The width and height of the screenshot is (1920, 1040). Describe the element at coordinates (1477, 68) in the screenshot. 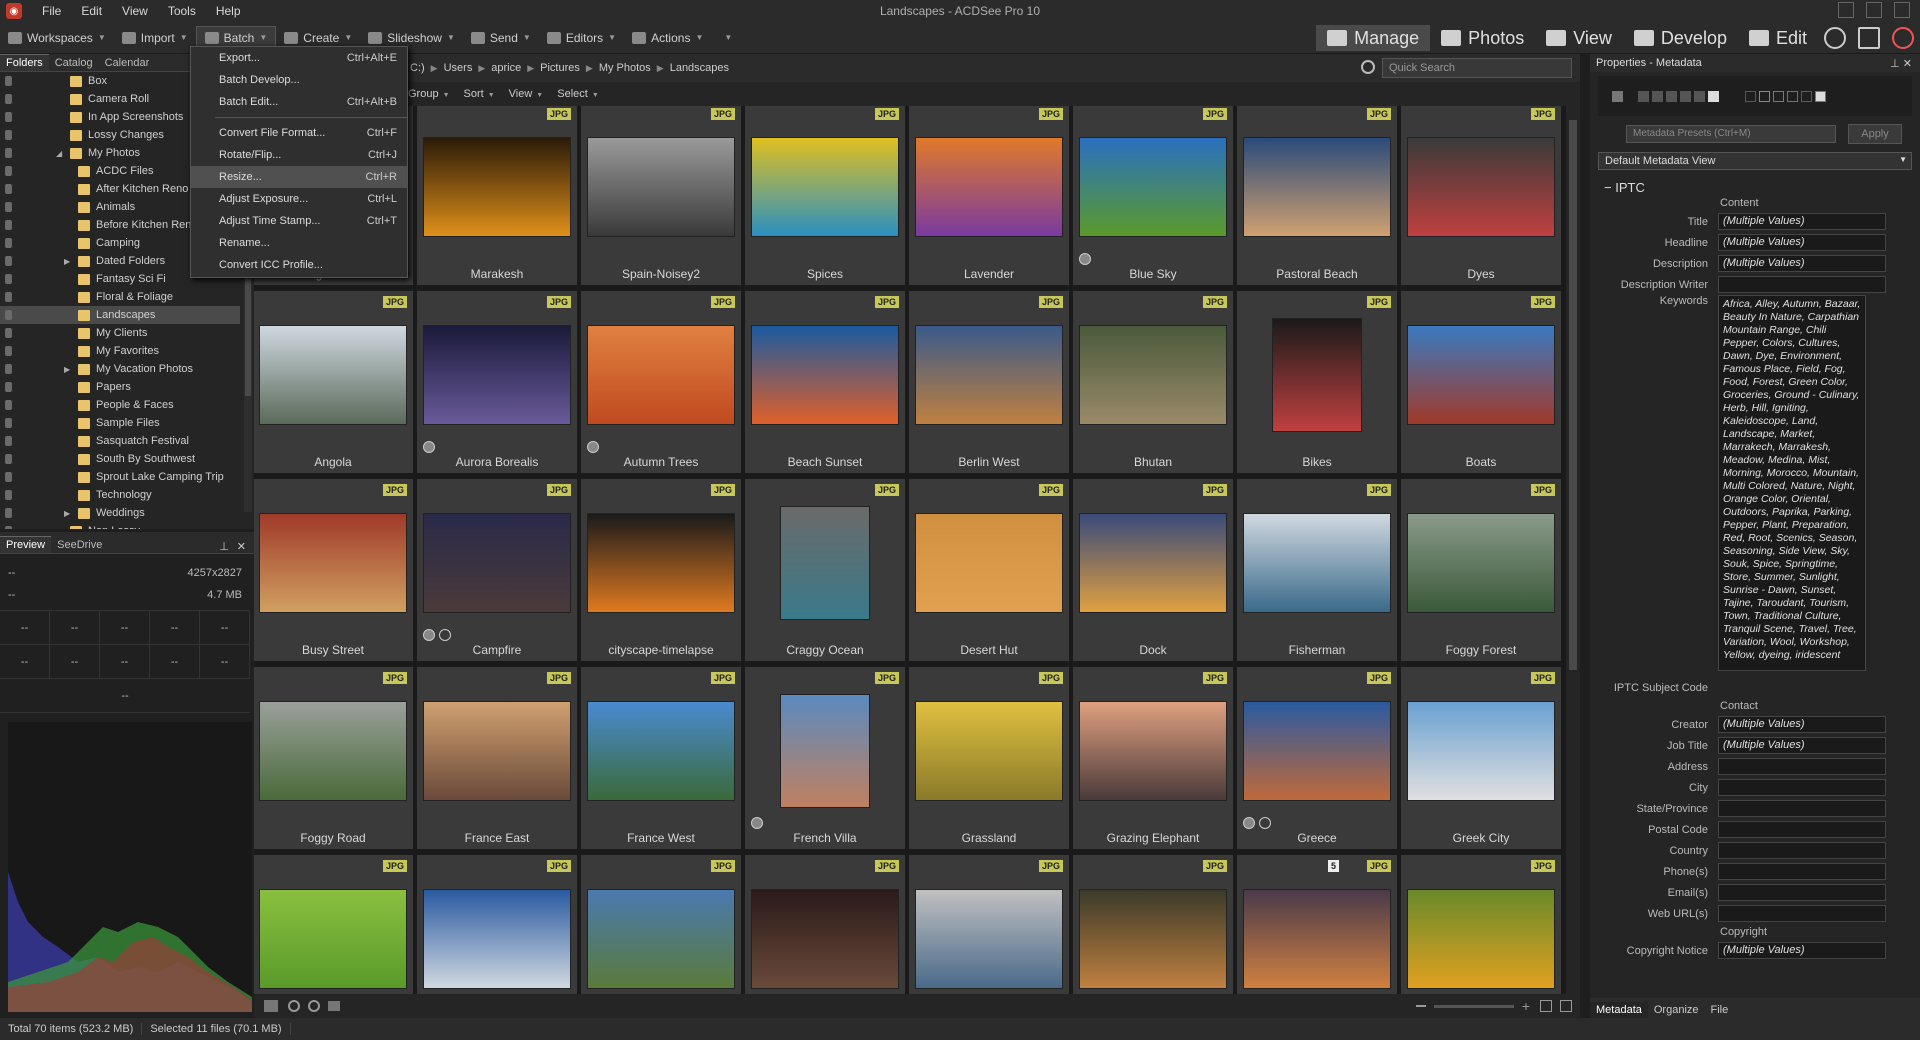

I see `quick-search-input: Quick Search` at that location.